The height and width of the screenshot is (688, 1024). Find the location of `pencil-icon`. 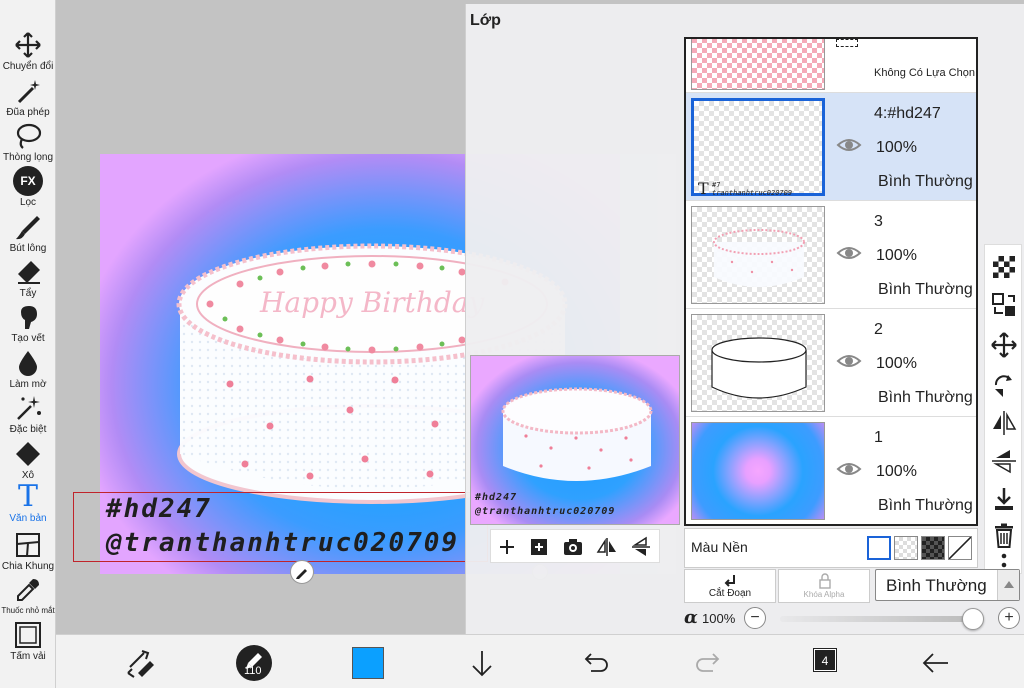

pencil-icon is located at coordinates (301, 574).